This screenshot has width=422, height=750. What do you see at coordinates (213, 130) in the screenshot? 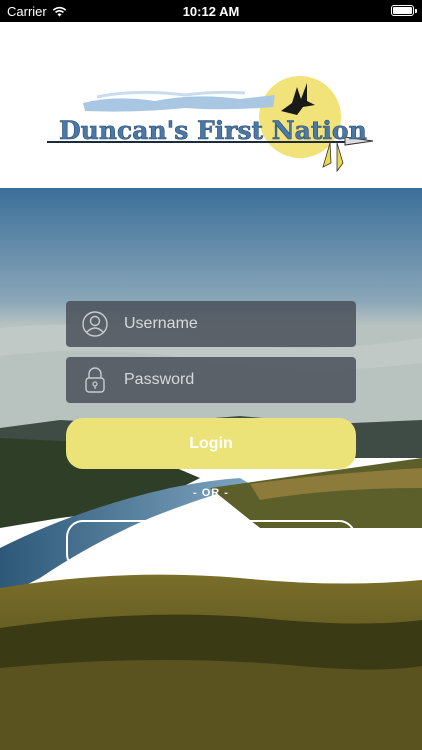
I see `logo-text: Duncan's First Nation` at bounding box center [213, 130].